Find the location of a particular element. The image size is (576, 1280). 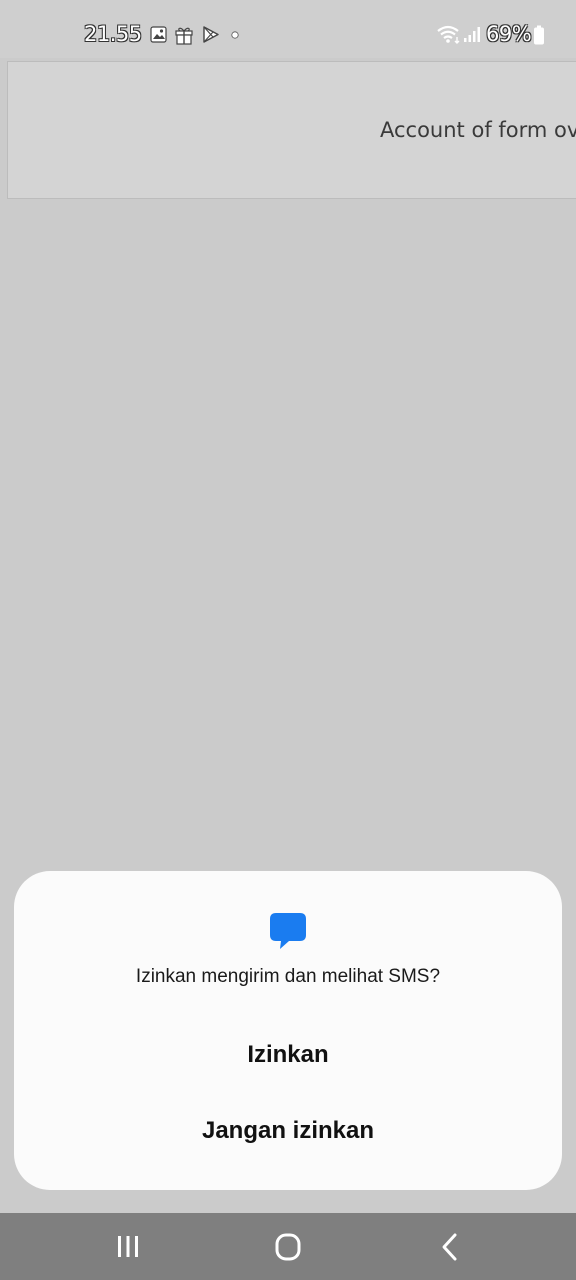

sms-message-icon is located at coordinates (288, 931).